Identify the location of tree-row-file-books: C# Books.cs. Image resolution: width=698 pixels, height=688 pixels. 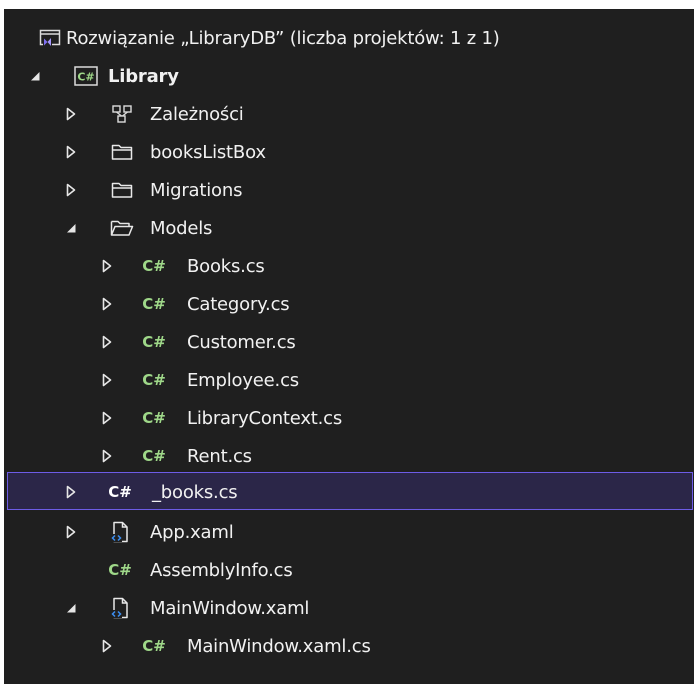
(349, 266).